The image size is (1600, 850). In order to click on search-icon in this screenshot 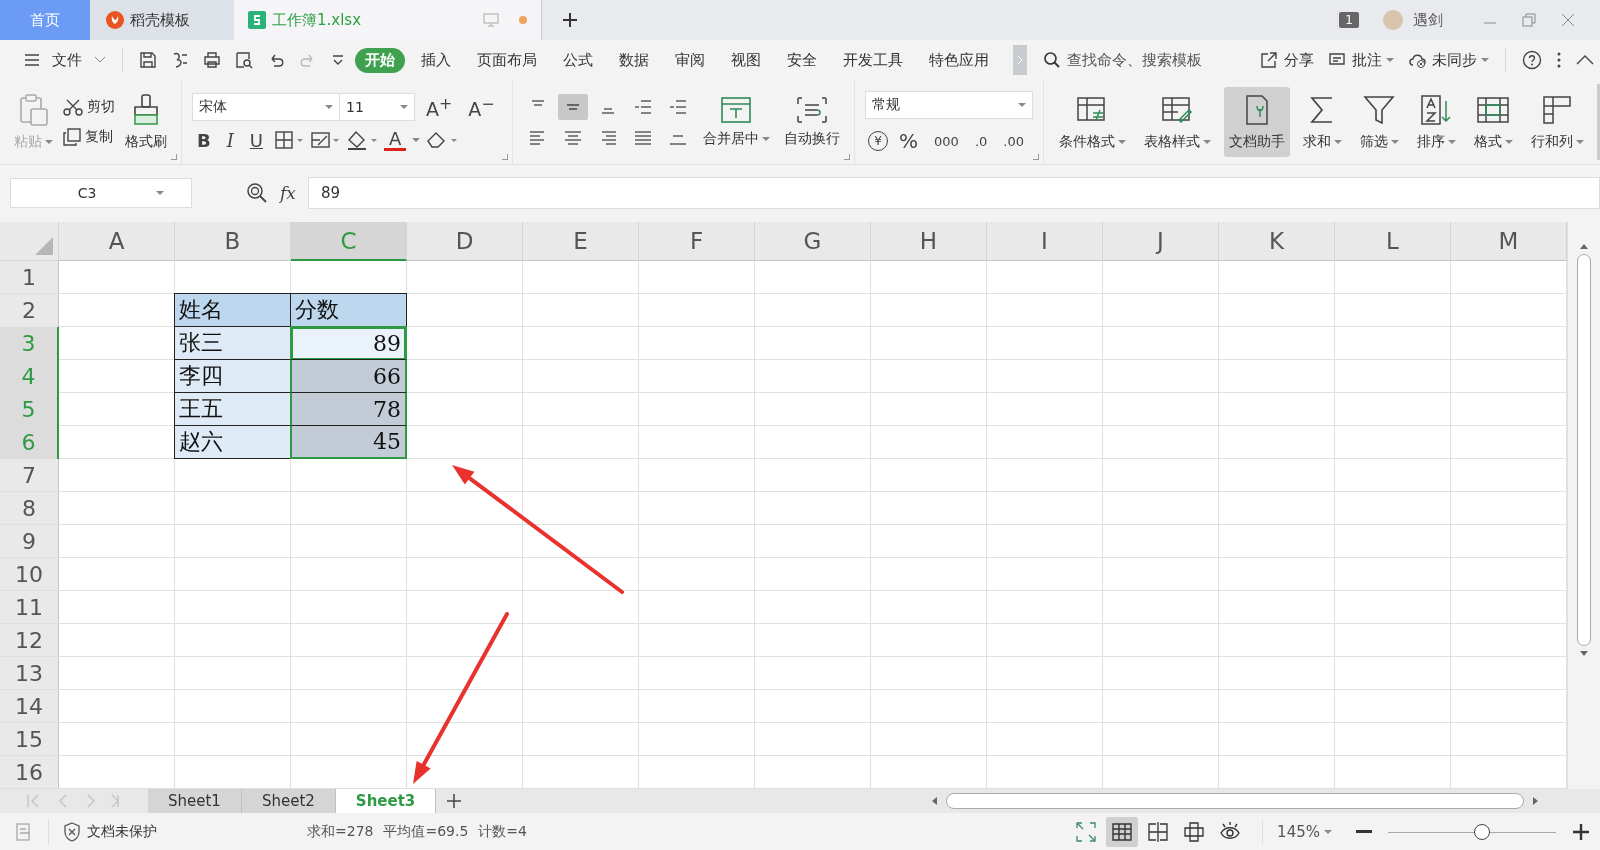, I will do `click(1052, 60)`.